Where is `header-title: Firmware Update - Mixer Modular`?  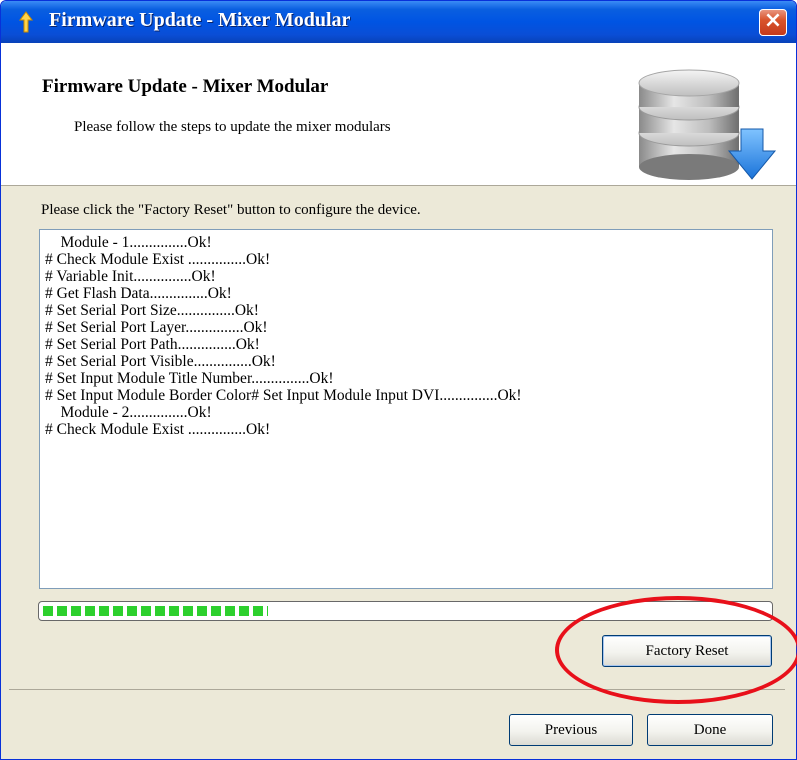
header-title: Firmware Update - Mixer Modular is located at coordinates (185, 86).